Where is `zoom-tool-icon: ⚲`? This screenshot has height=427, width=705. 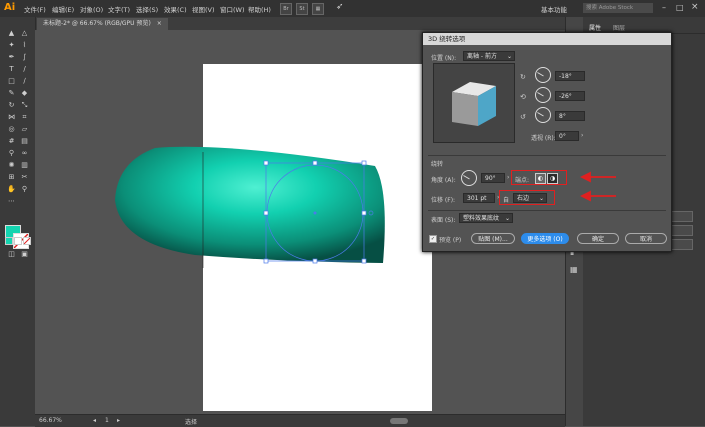 zoom-tool-icon: ⚲ is located at coordinates (24, 189).